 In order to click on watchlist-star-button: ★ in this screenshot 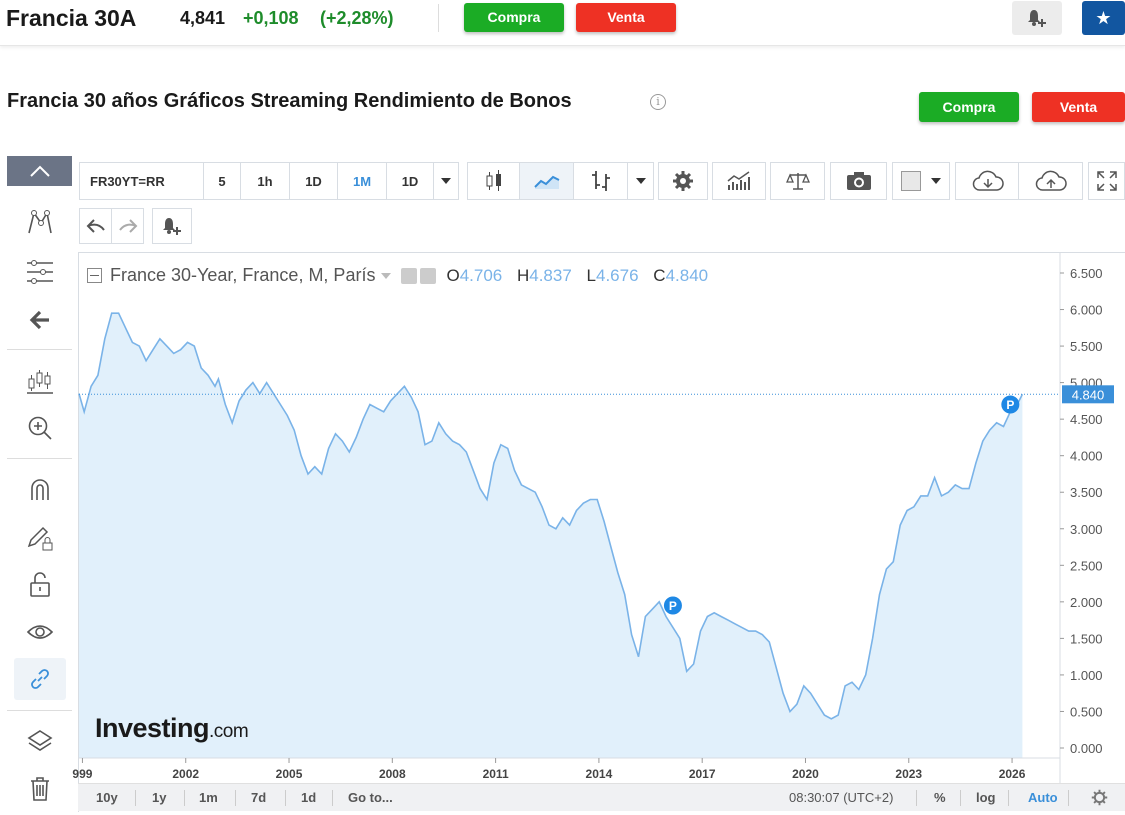, I will do `click(1103, 18)`.